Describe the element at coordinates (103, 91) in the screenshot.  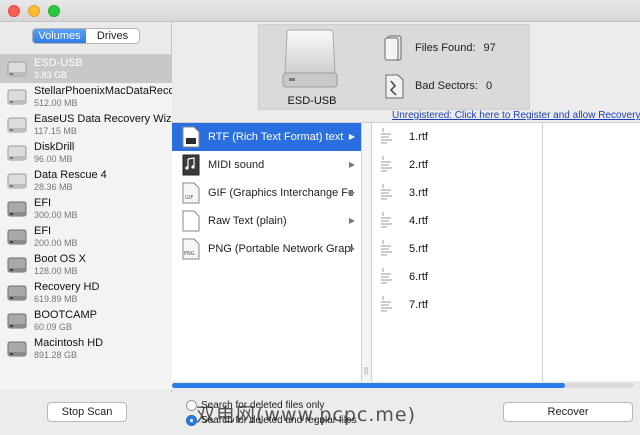
I see `drive-name: StellarPhoenixMacDataRecov` at that location.